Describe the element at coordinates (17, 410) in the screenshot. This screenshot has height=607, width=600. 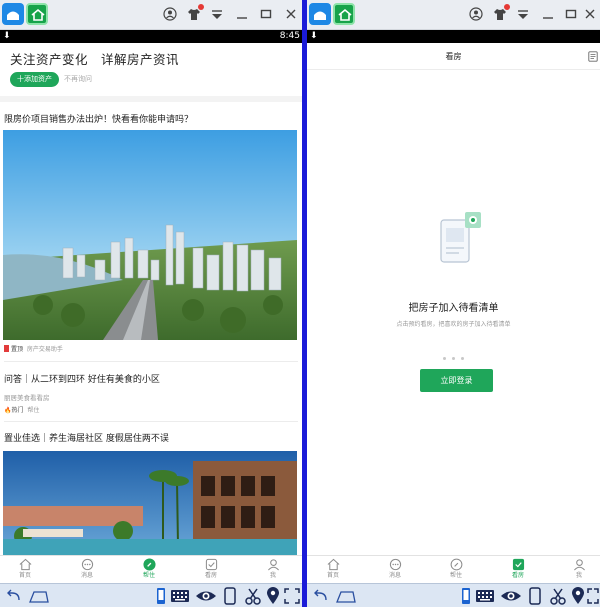
I see `article-tag: 热门` at that location.